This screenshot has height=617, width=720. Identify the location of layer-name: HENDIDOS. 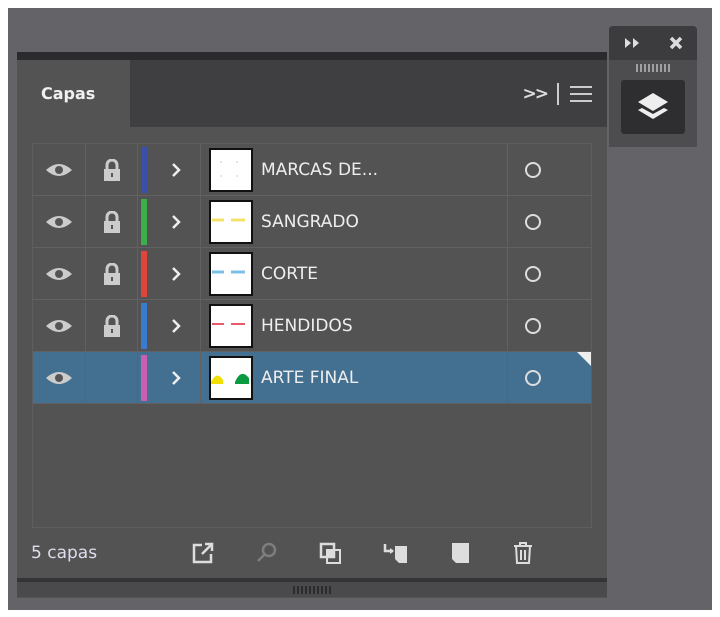
(307, 326).